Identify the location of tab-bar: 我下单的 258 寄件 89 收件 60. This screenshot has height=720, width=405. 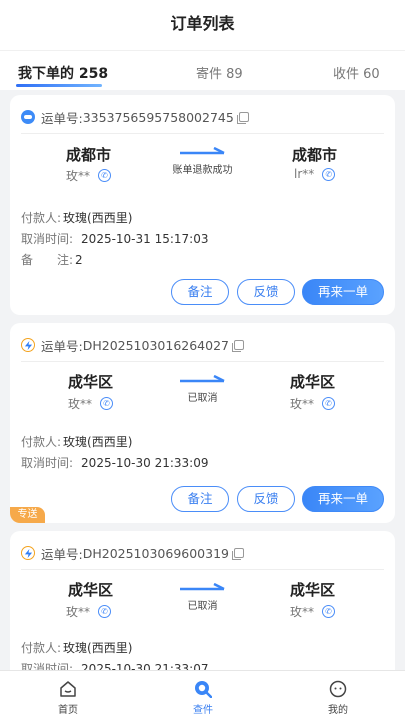
(202, 70).